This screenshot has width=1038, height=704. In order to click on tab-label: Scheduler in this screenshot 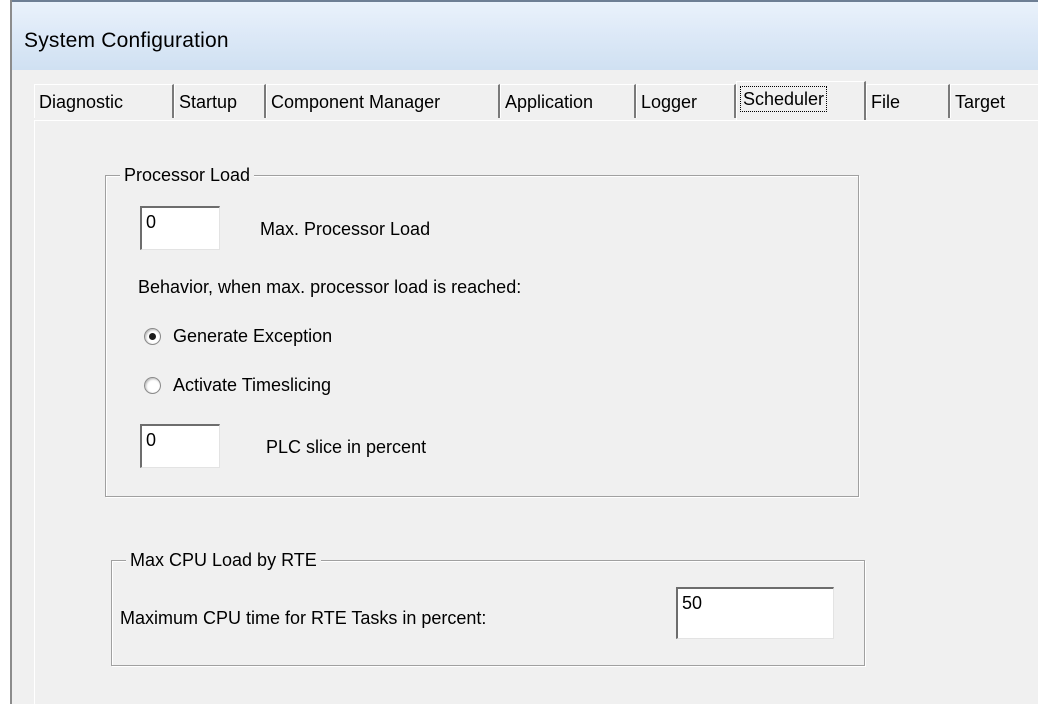, I will do `click(783, 99)`.